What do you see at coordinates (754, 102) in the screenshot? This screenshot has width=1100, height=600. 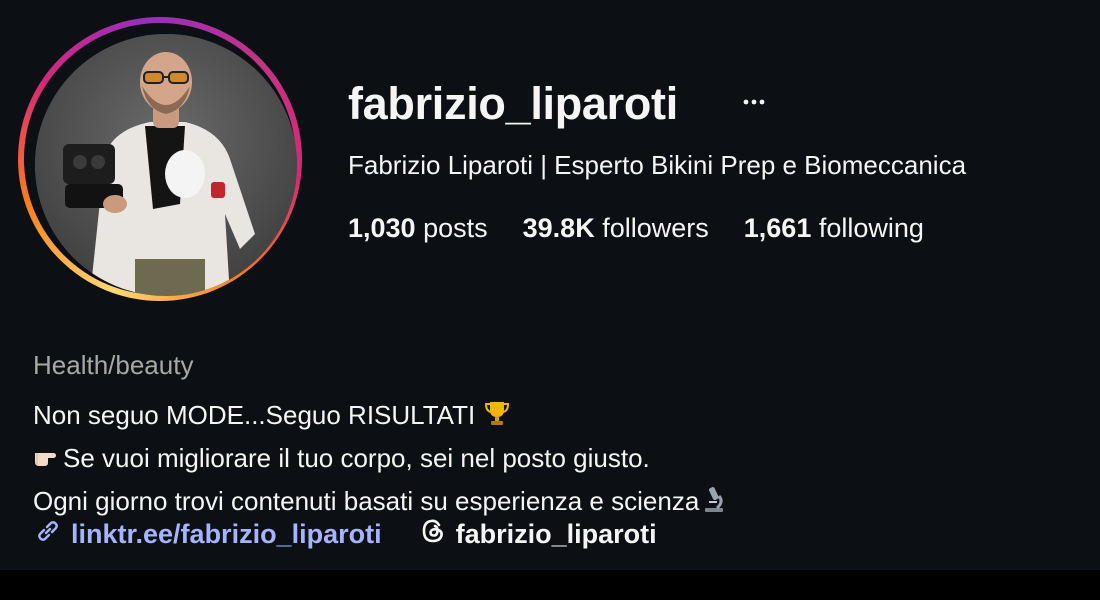 I see `ellipsis-icon` at bounding box center [754, 102].